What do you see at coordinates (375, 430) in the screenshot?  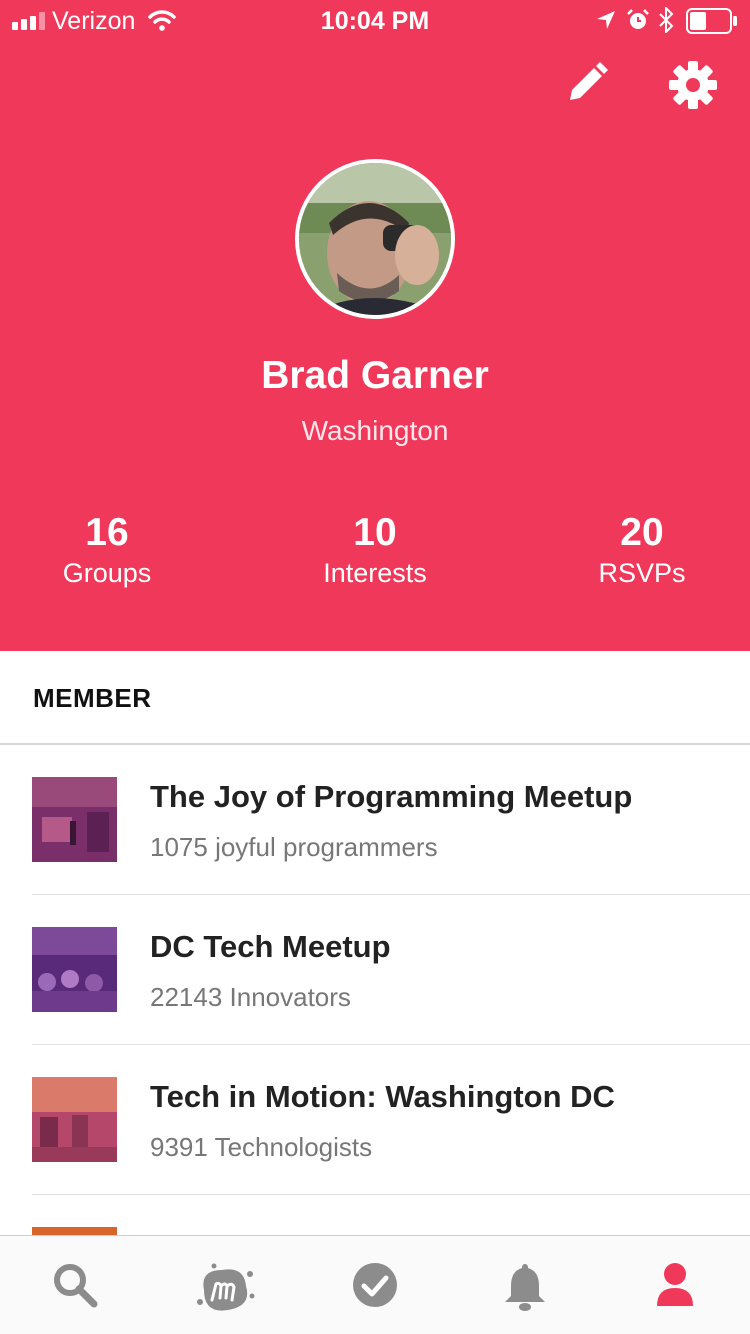 I see `profile-location: Washington` at bounding box center [375, 430].